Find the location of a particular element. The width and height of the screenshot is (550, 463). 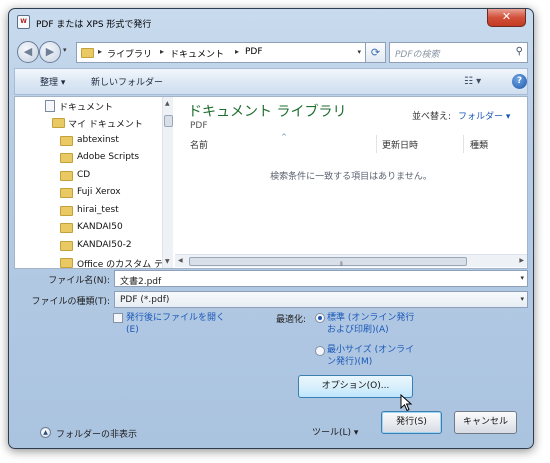

scroll-right-icon: ▶ is located at coordinates (521, 260).